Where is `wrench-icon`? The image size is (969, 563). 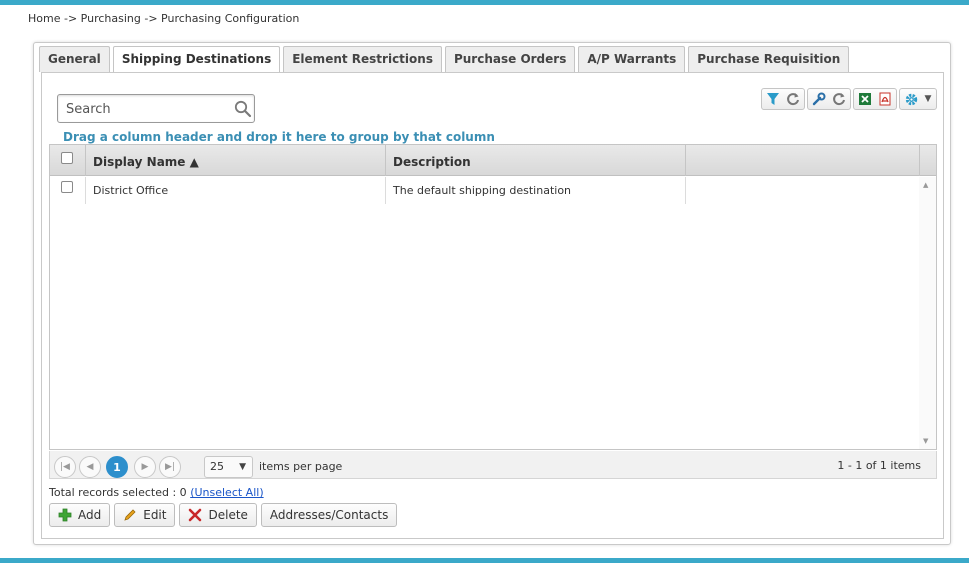 wrench-icon is located at coordinates (819, 99).